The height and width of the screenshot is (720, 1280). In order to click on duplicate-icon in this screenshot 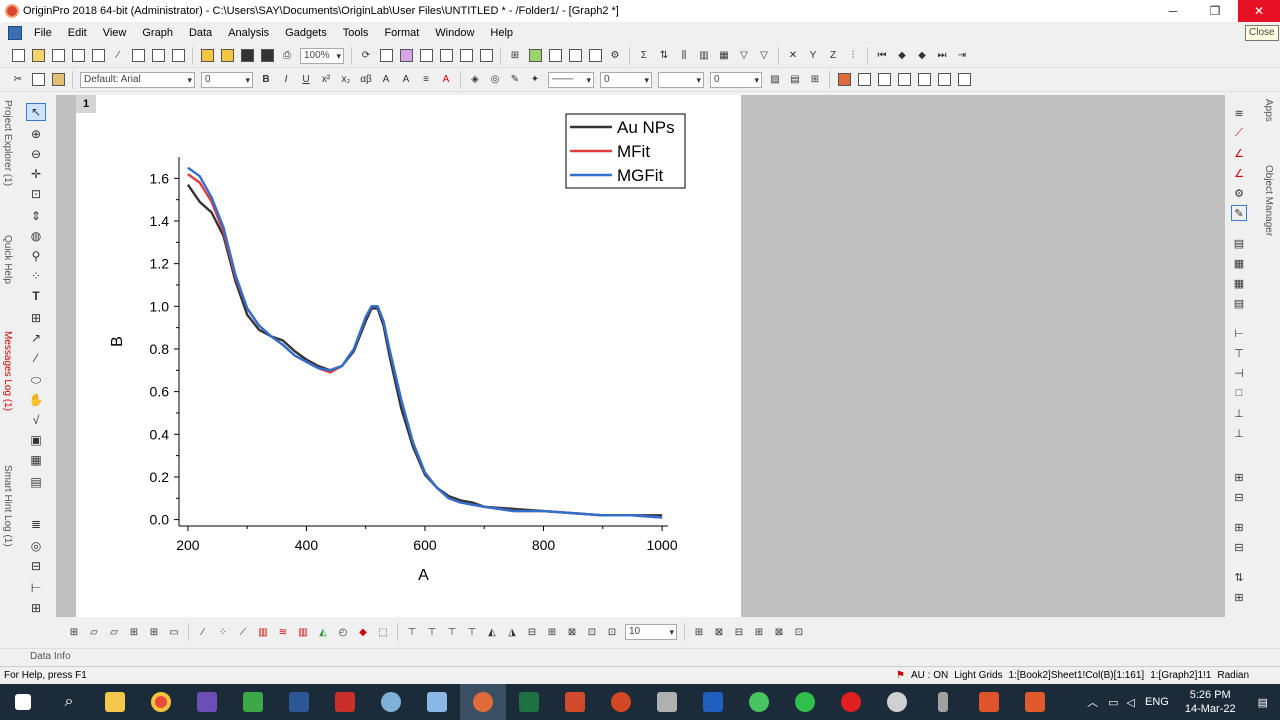, I will do `click(386, 56)`.